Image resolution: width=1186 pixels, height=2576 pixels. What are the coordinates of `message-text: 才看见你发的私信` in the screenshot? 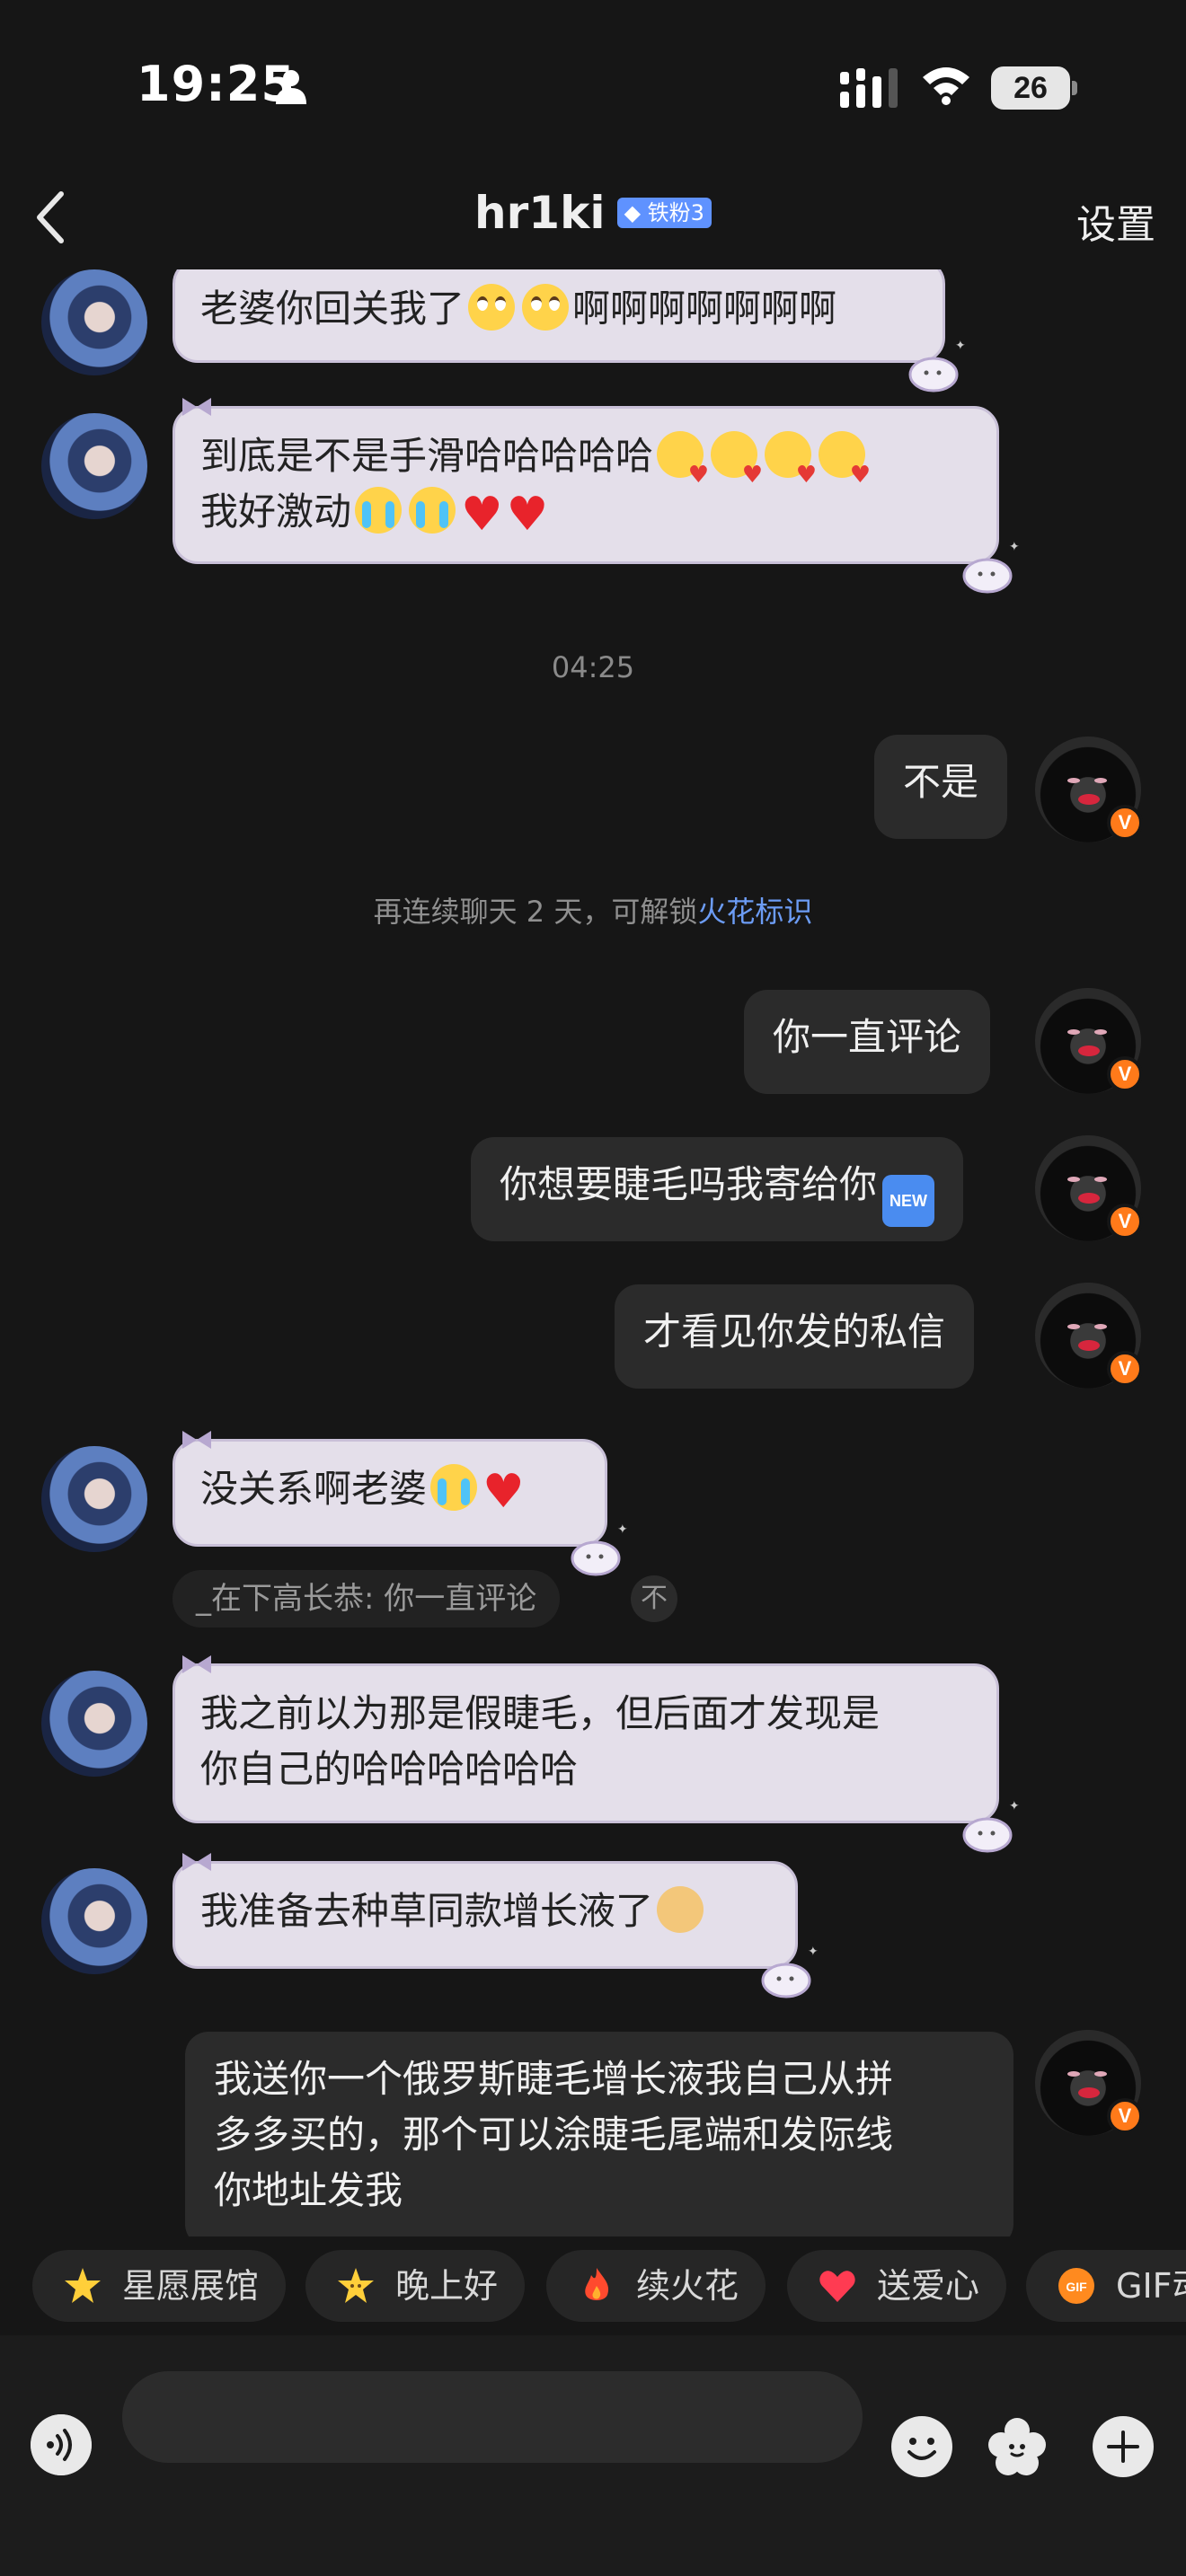 It's located at (794, 1332).